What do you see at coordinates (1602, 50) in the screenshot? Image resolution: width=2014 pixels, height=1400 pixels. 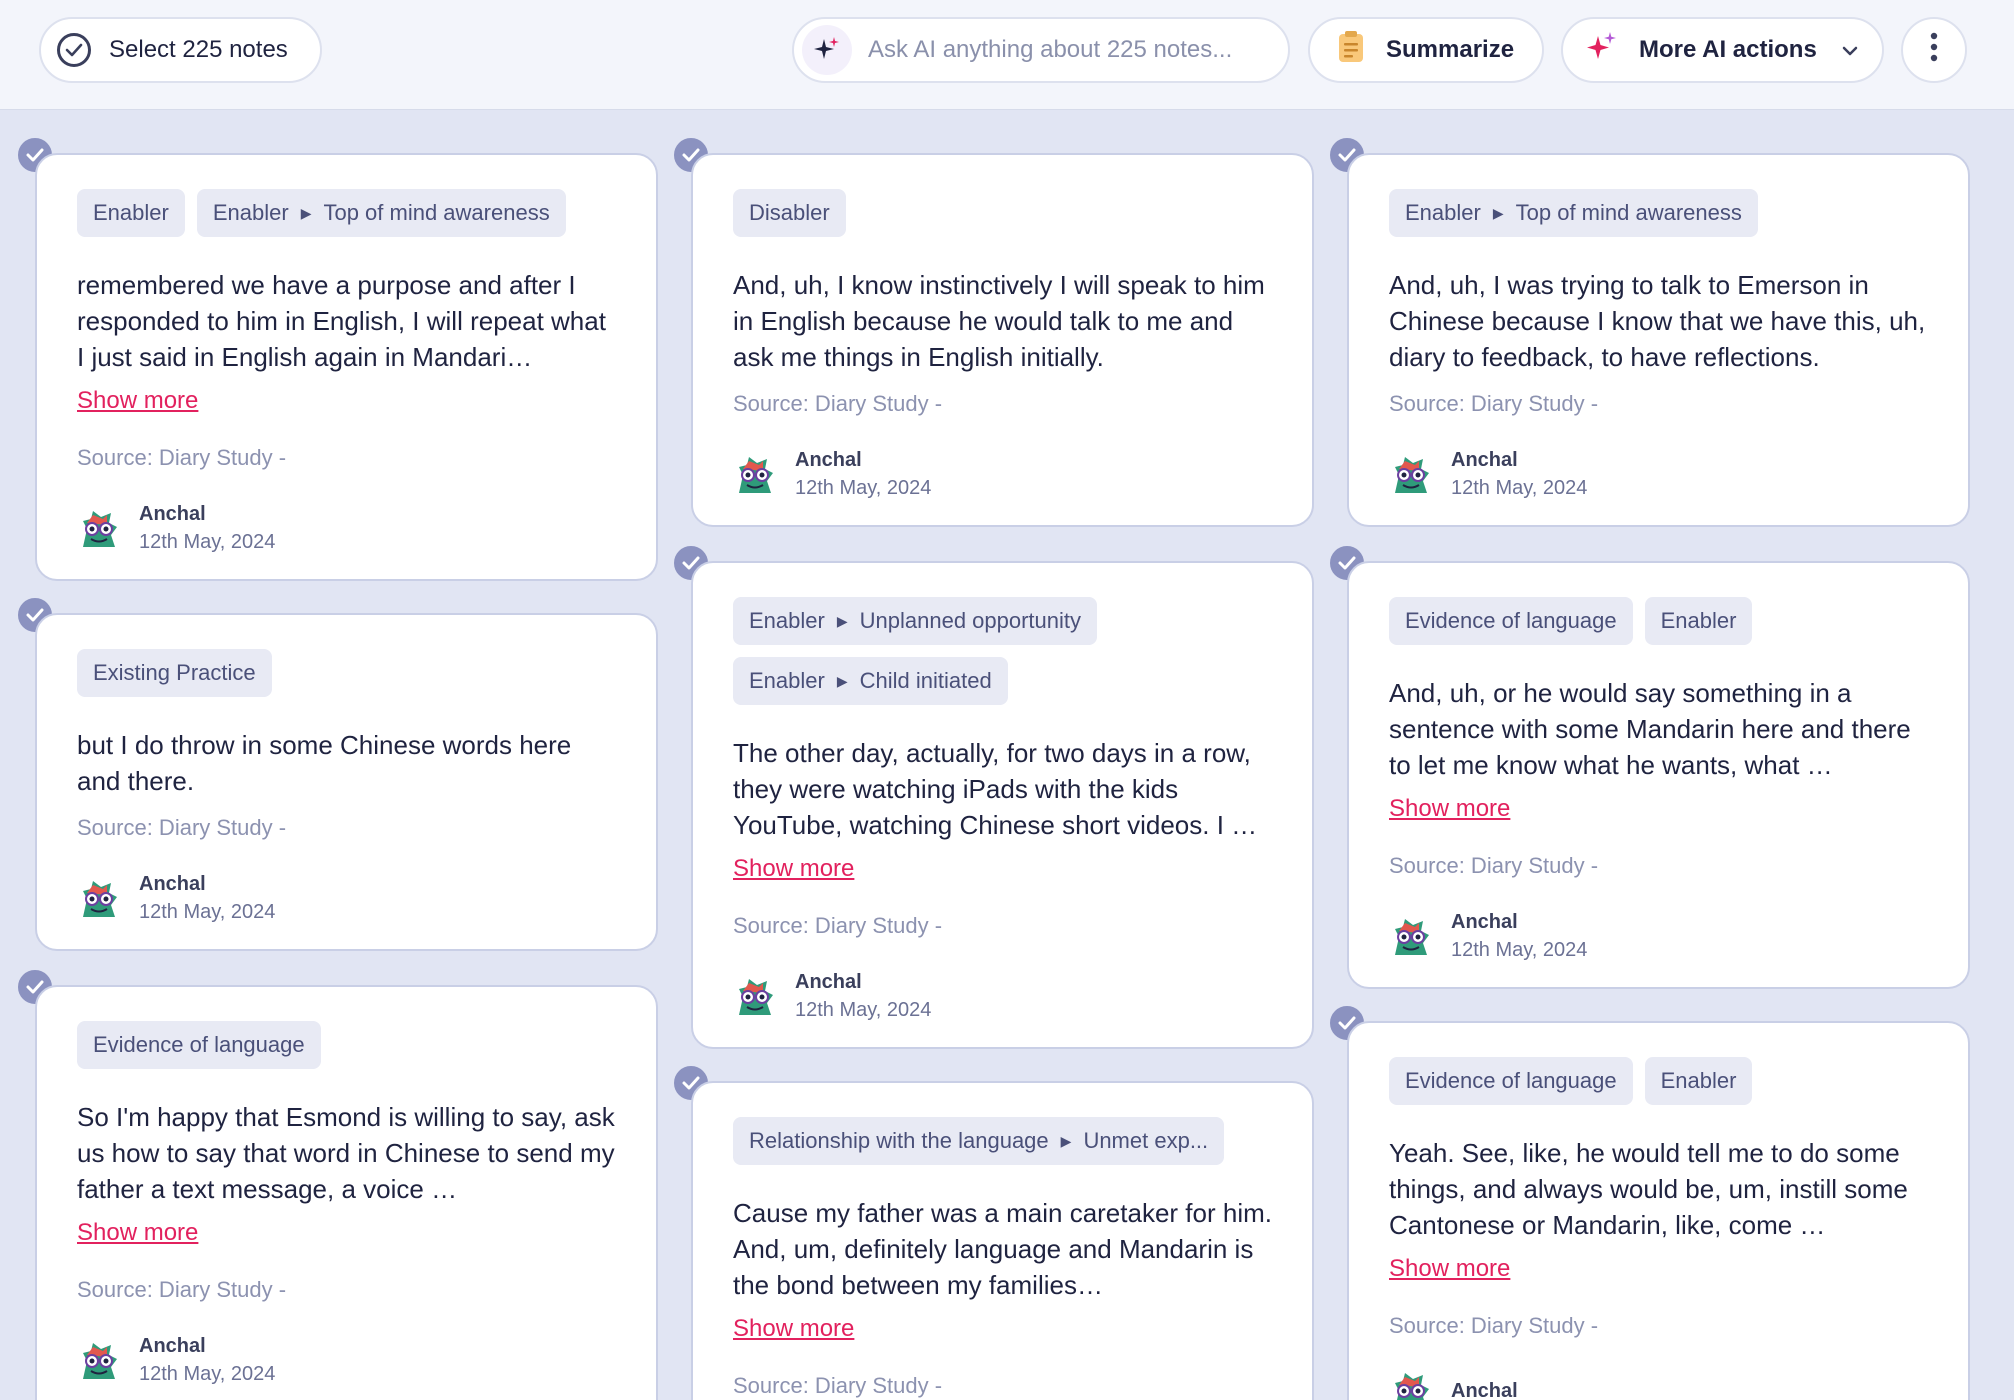 I see `sparkle-icon` at bounding box center [1602, 50].